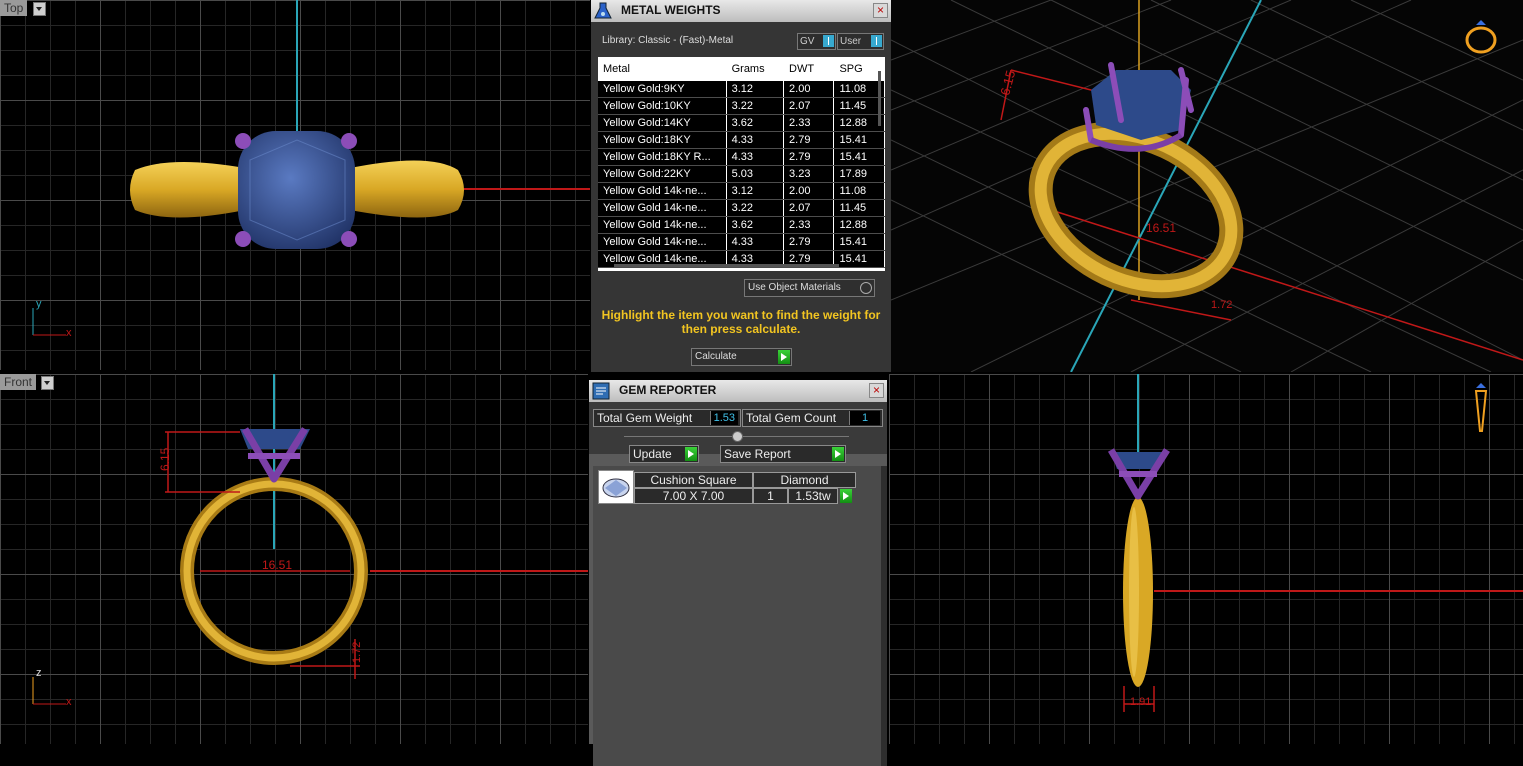  I want to click on table-row: Yellow Gold:22KY 5.03 3.23 17.89, so click(741, 174).